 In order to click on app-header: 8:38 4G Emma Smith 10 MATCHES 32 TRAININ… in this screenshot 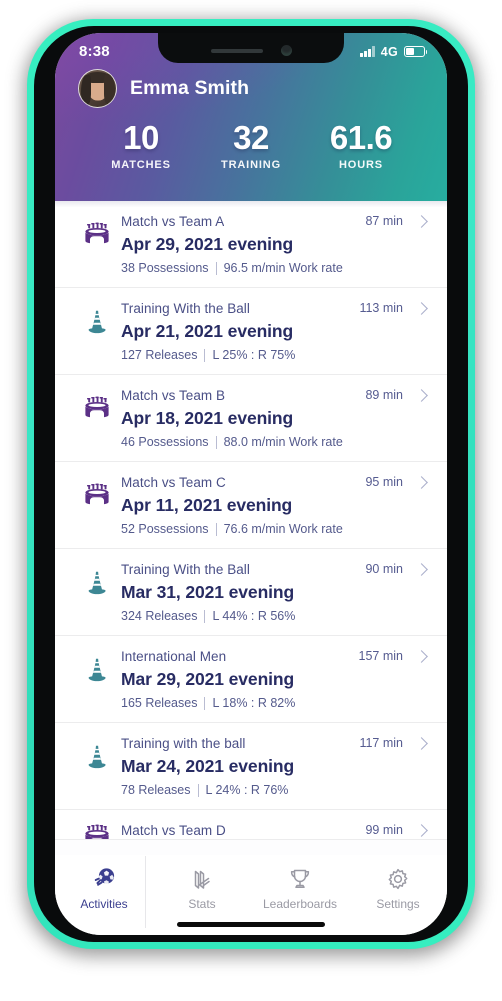, I will do `click(251, 117)`.